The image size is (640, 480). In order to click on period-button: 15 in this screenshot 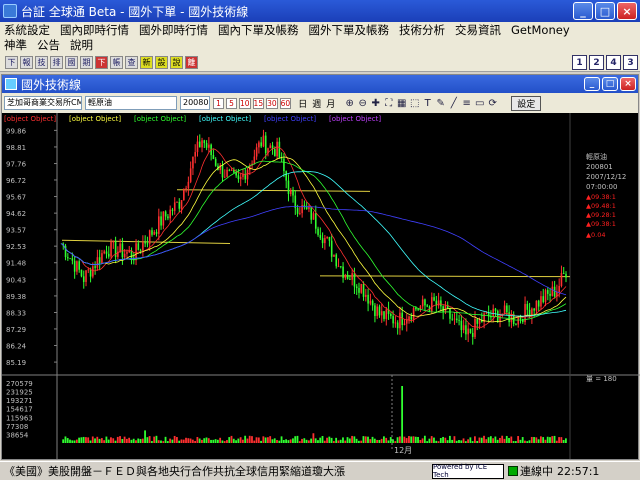, I will do `click(258, 103)`.